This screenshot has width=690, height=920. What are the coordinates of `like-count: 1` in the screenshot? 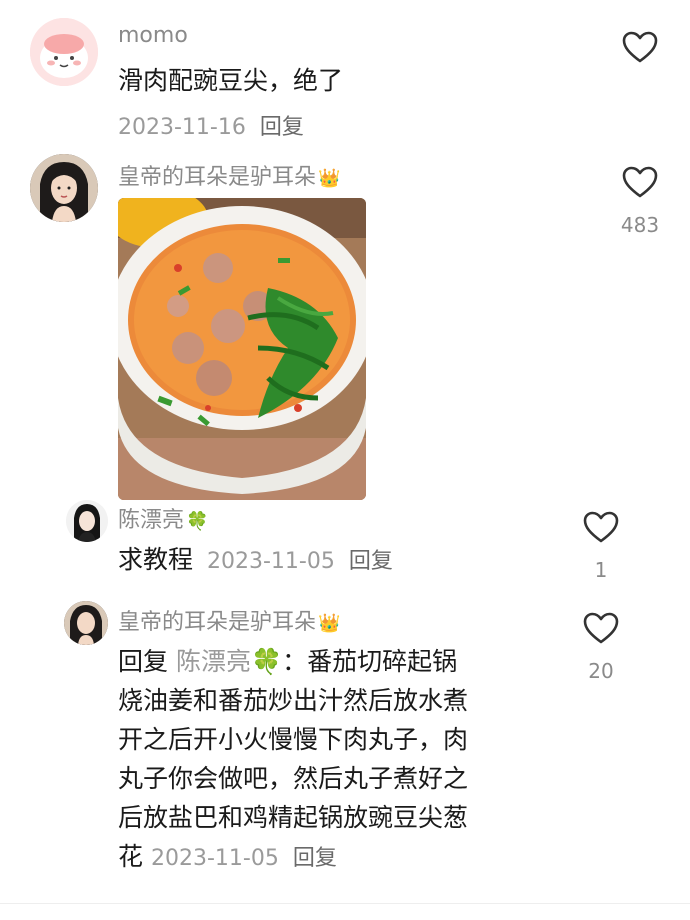 It's located at (601, 570).